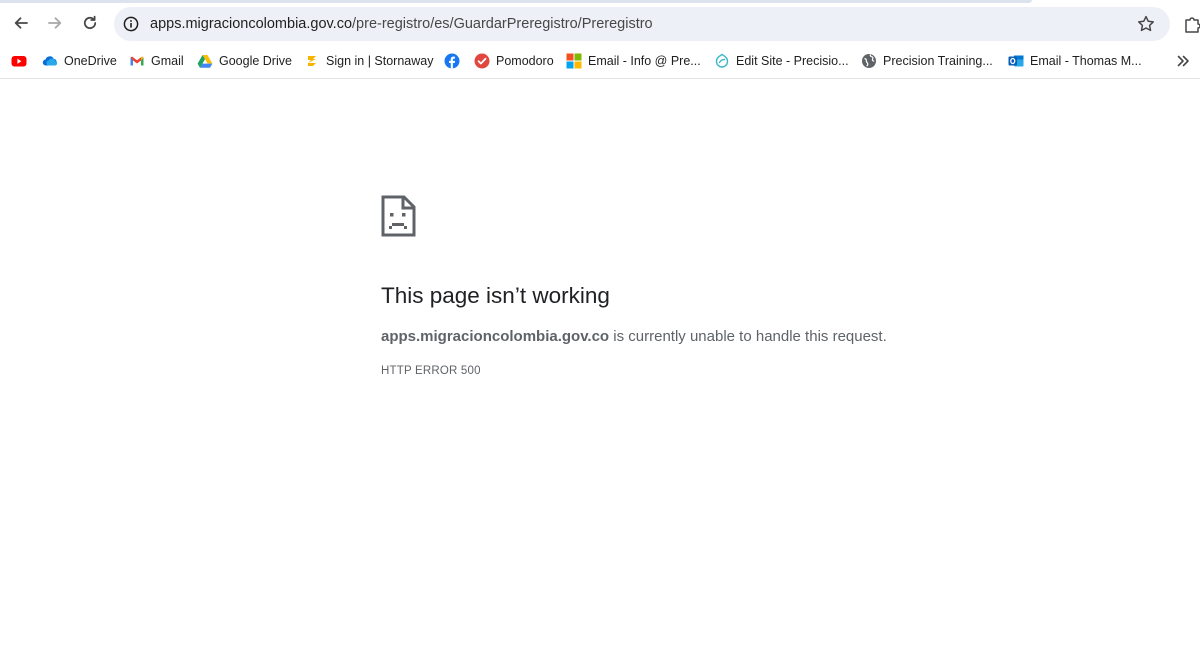  I want to click on site-editor-icon, so click(722, 61).